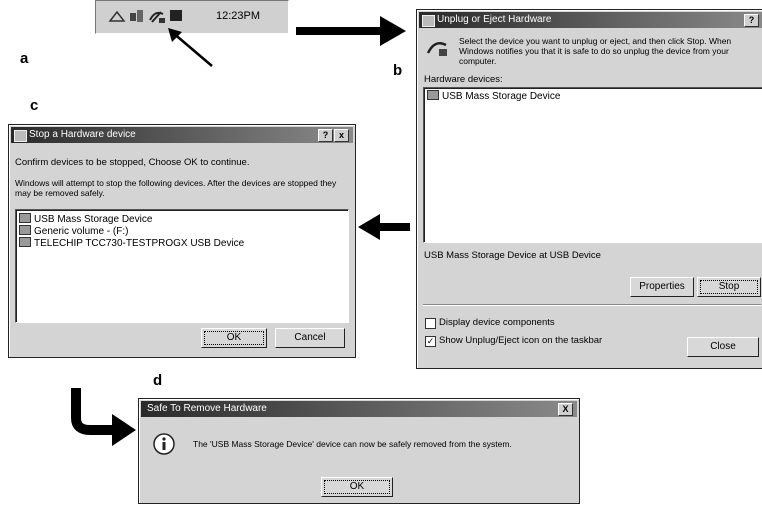  Describe the element at coordinates (81, 231) in the screenshot. I see `device-label: Generic volume - (F:)` at that location.